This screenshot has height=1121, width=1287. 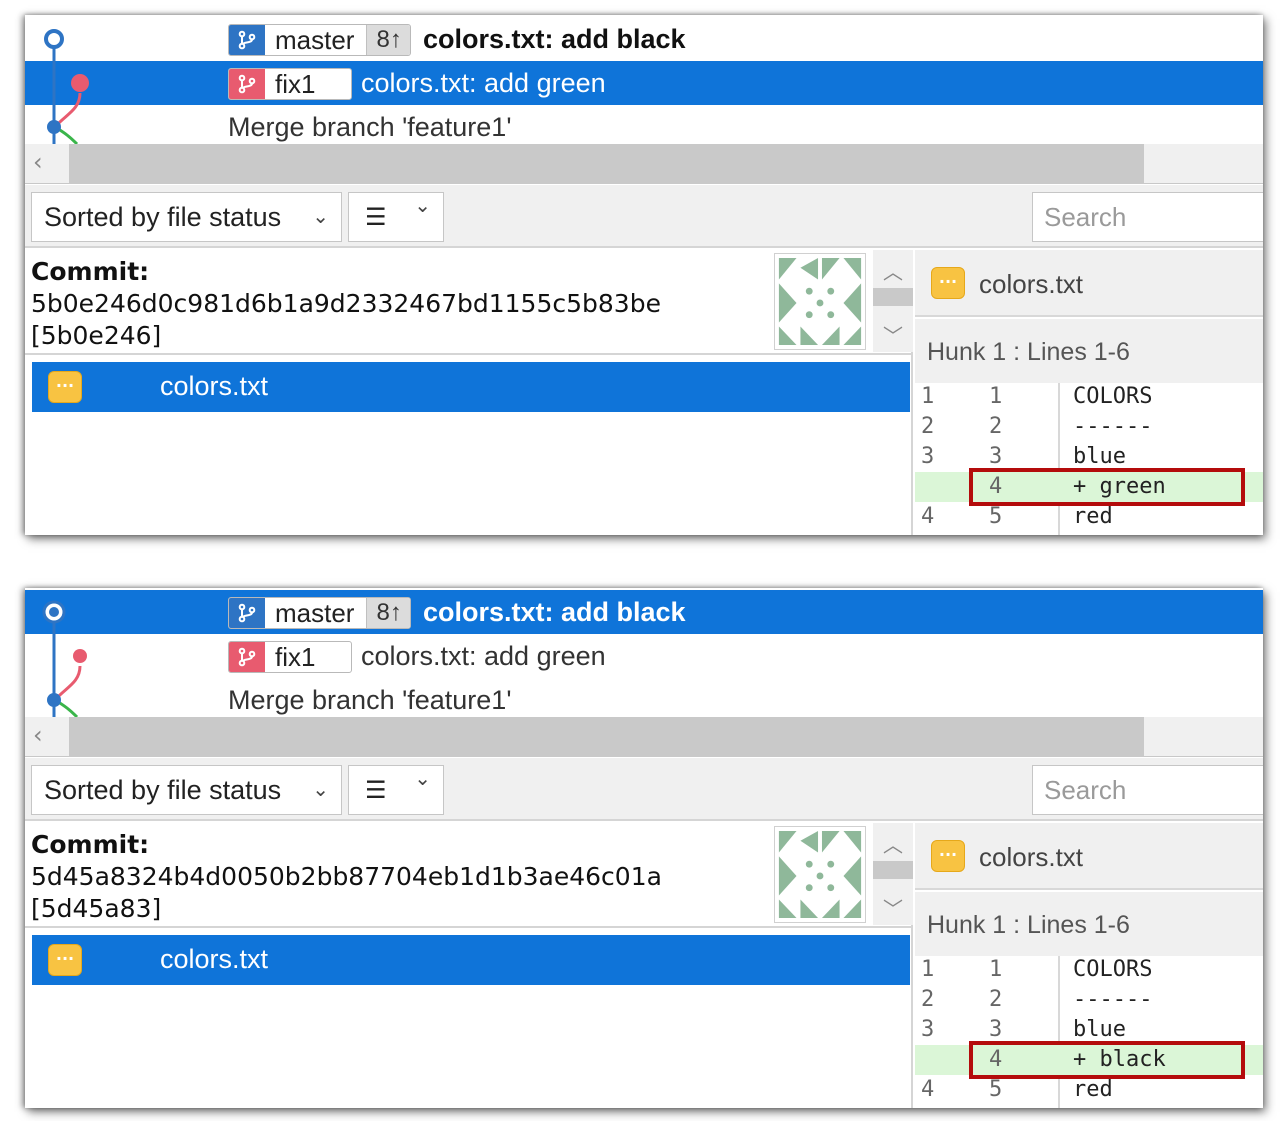 What do you see at coordinates (96, 335) in the screenshot?
I see `commit-short-hash: [5b0e246]` at bounding box center [96, 335].